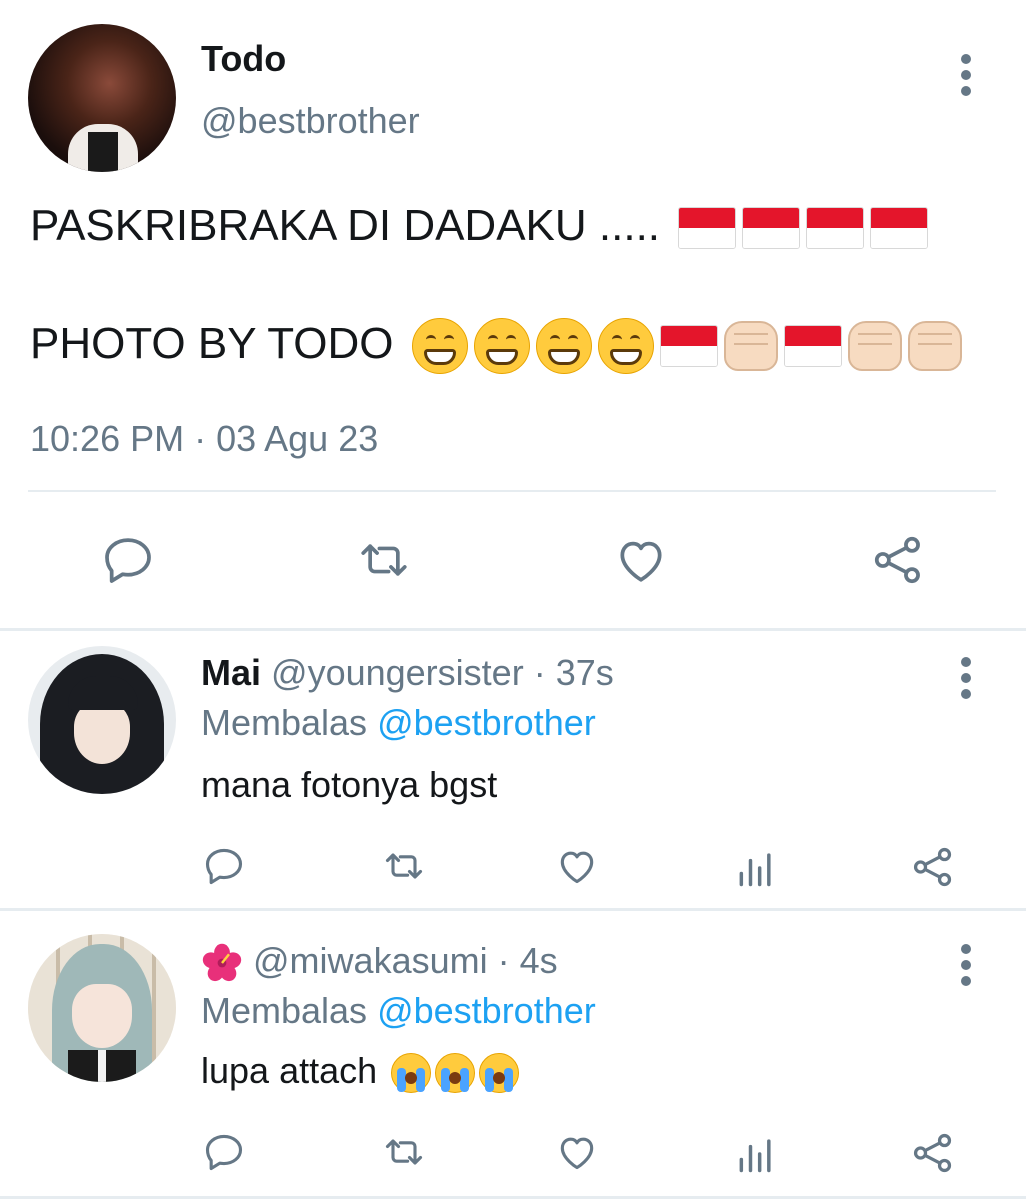 The height and width of the screenshot is (1200, 1026). What do you see at coordinates (349, 784) in the screenshot?
I see `reply-text: mana fotonya bgst` at bounding box center [349, 784].